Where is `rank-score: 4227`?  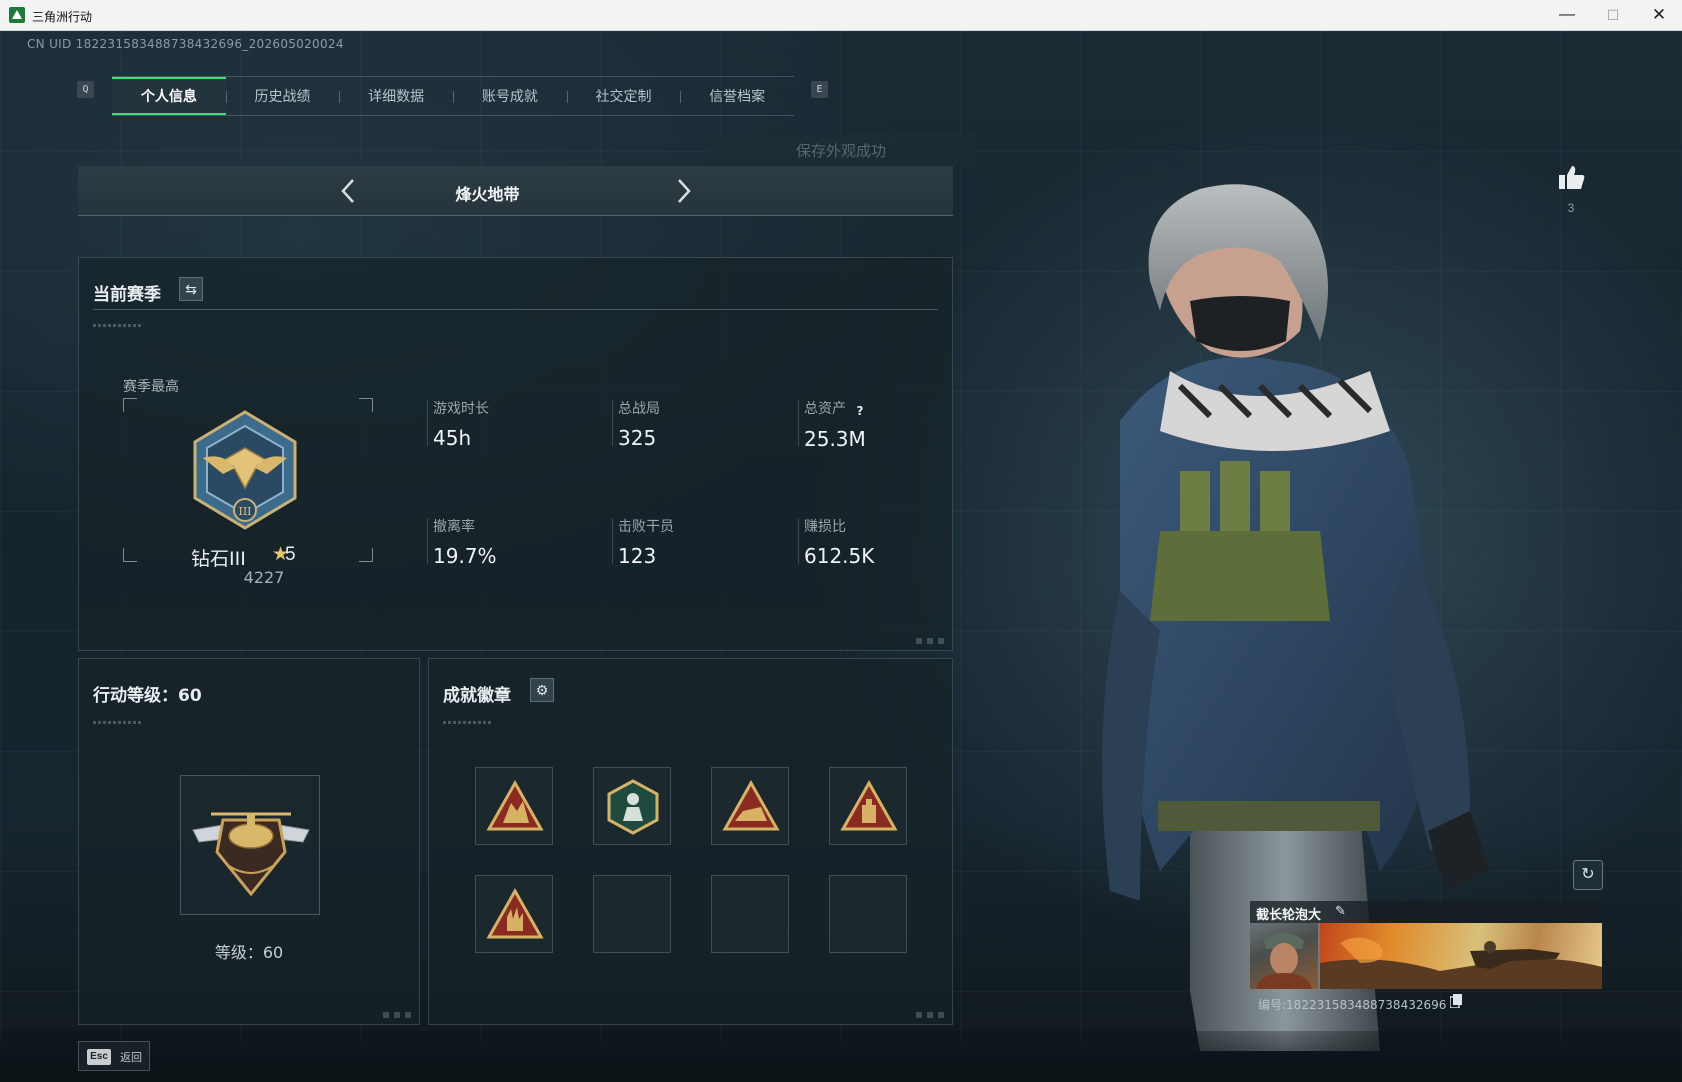 rank-score: 4227 is located at coordinates (264, 577).